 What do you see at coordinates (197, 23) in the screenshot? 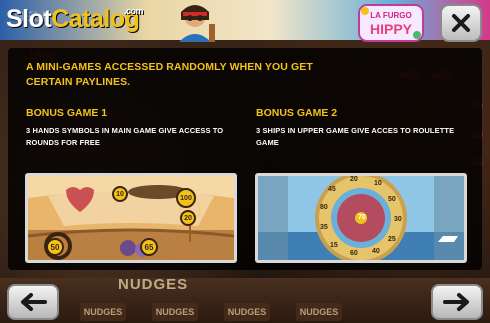
I see `hippy-character-icon` at bounding box center [197, 23].